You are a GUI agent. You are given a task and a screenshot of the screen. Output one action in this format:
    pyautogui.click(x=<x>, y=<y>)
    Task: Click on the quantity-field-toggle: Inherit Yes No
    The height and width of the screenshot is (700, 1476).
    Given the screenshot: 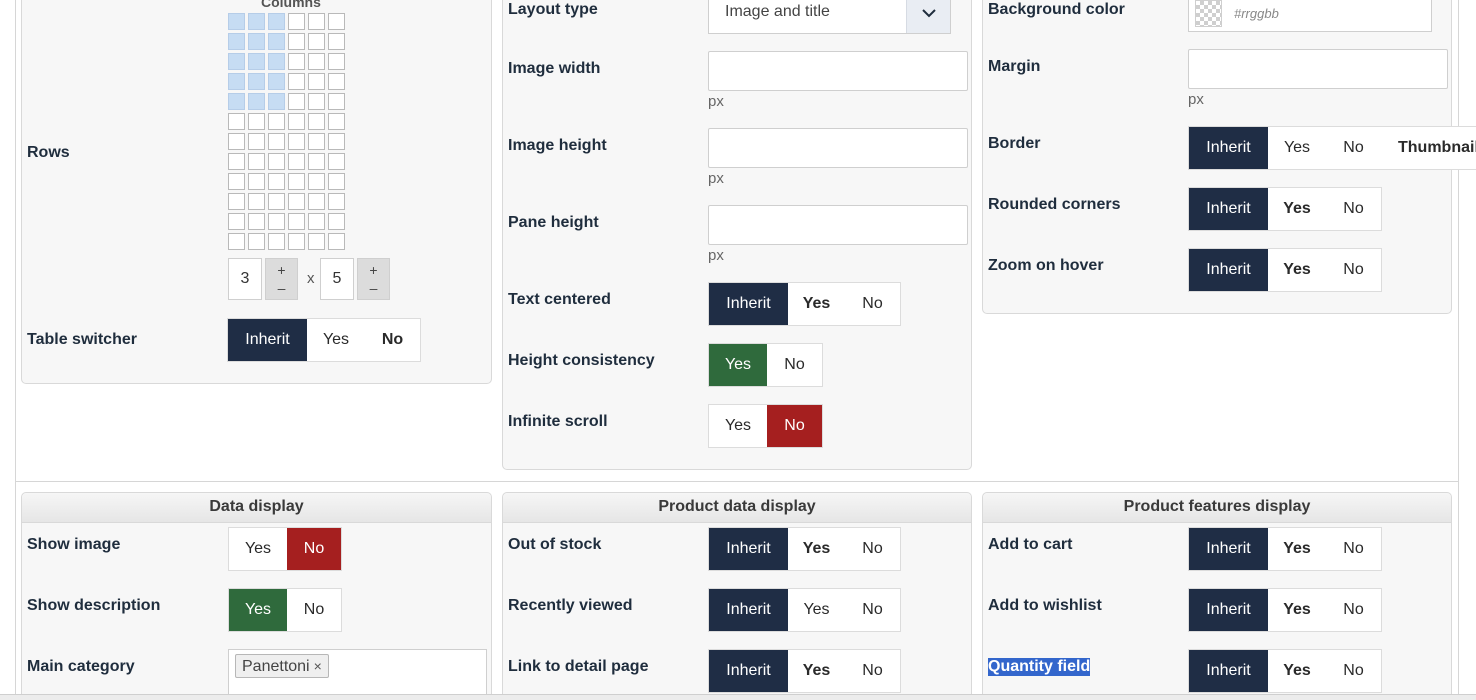 What is the action you would take?
    pyautogui.click(x=1285, y=671)
    